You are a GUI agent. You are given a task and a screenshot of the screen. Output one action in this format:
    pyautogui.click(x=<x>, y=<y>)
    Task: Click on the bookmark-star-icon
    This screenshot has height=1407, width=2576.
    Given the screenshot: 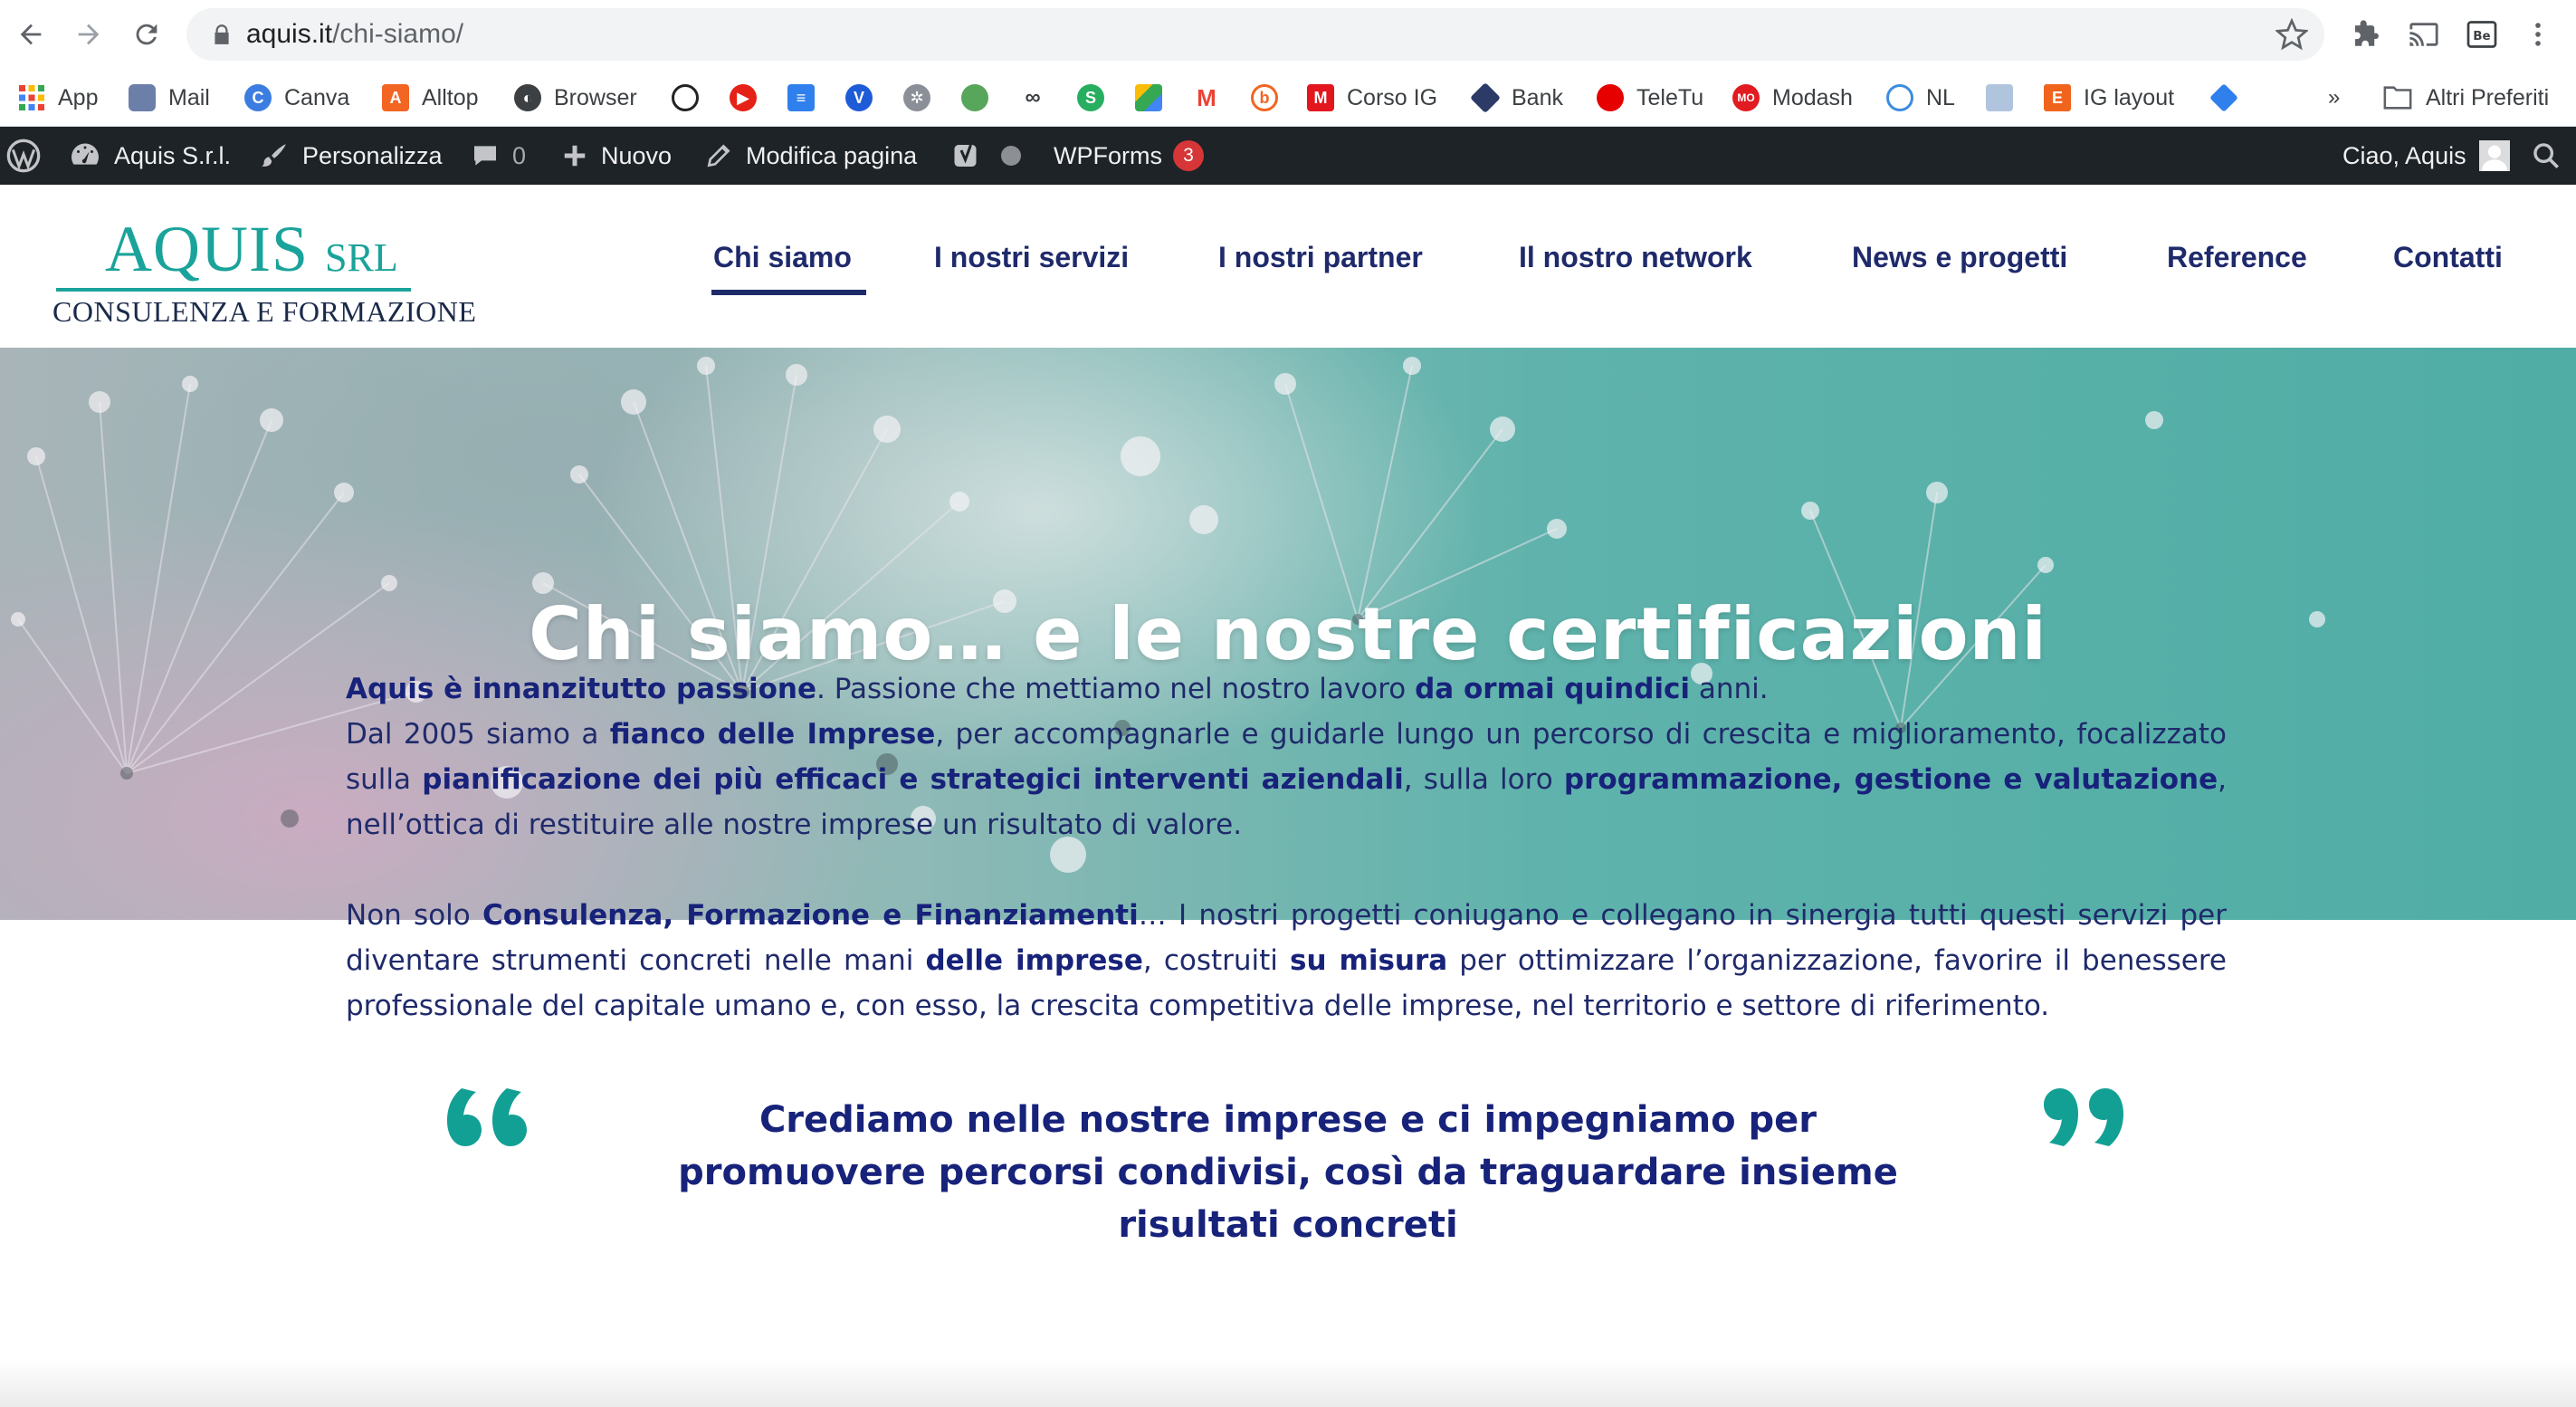 What is the action you would take?
    pyautogui.click(x=2292, y=35)
    